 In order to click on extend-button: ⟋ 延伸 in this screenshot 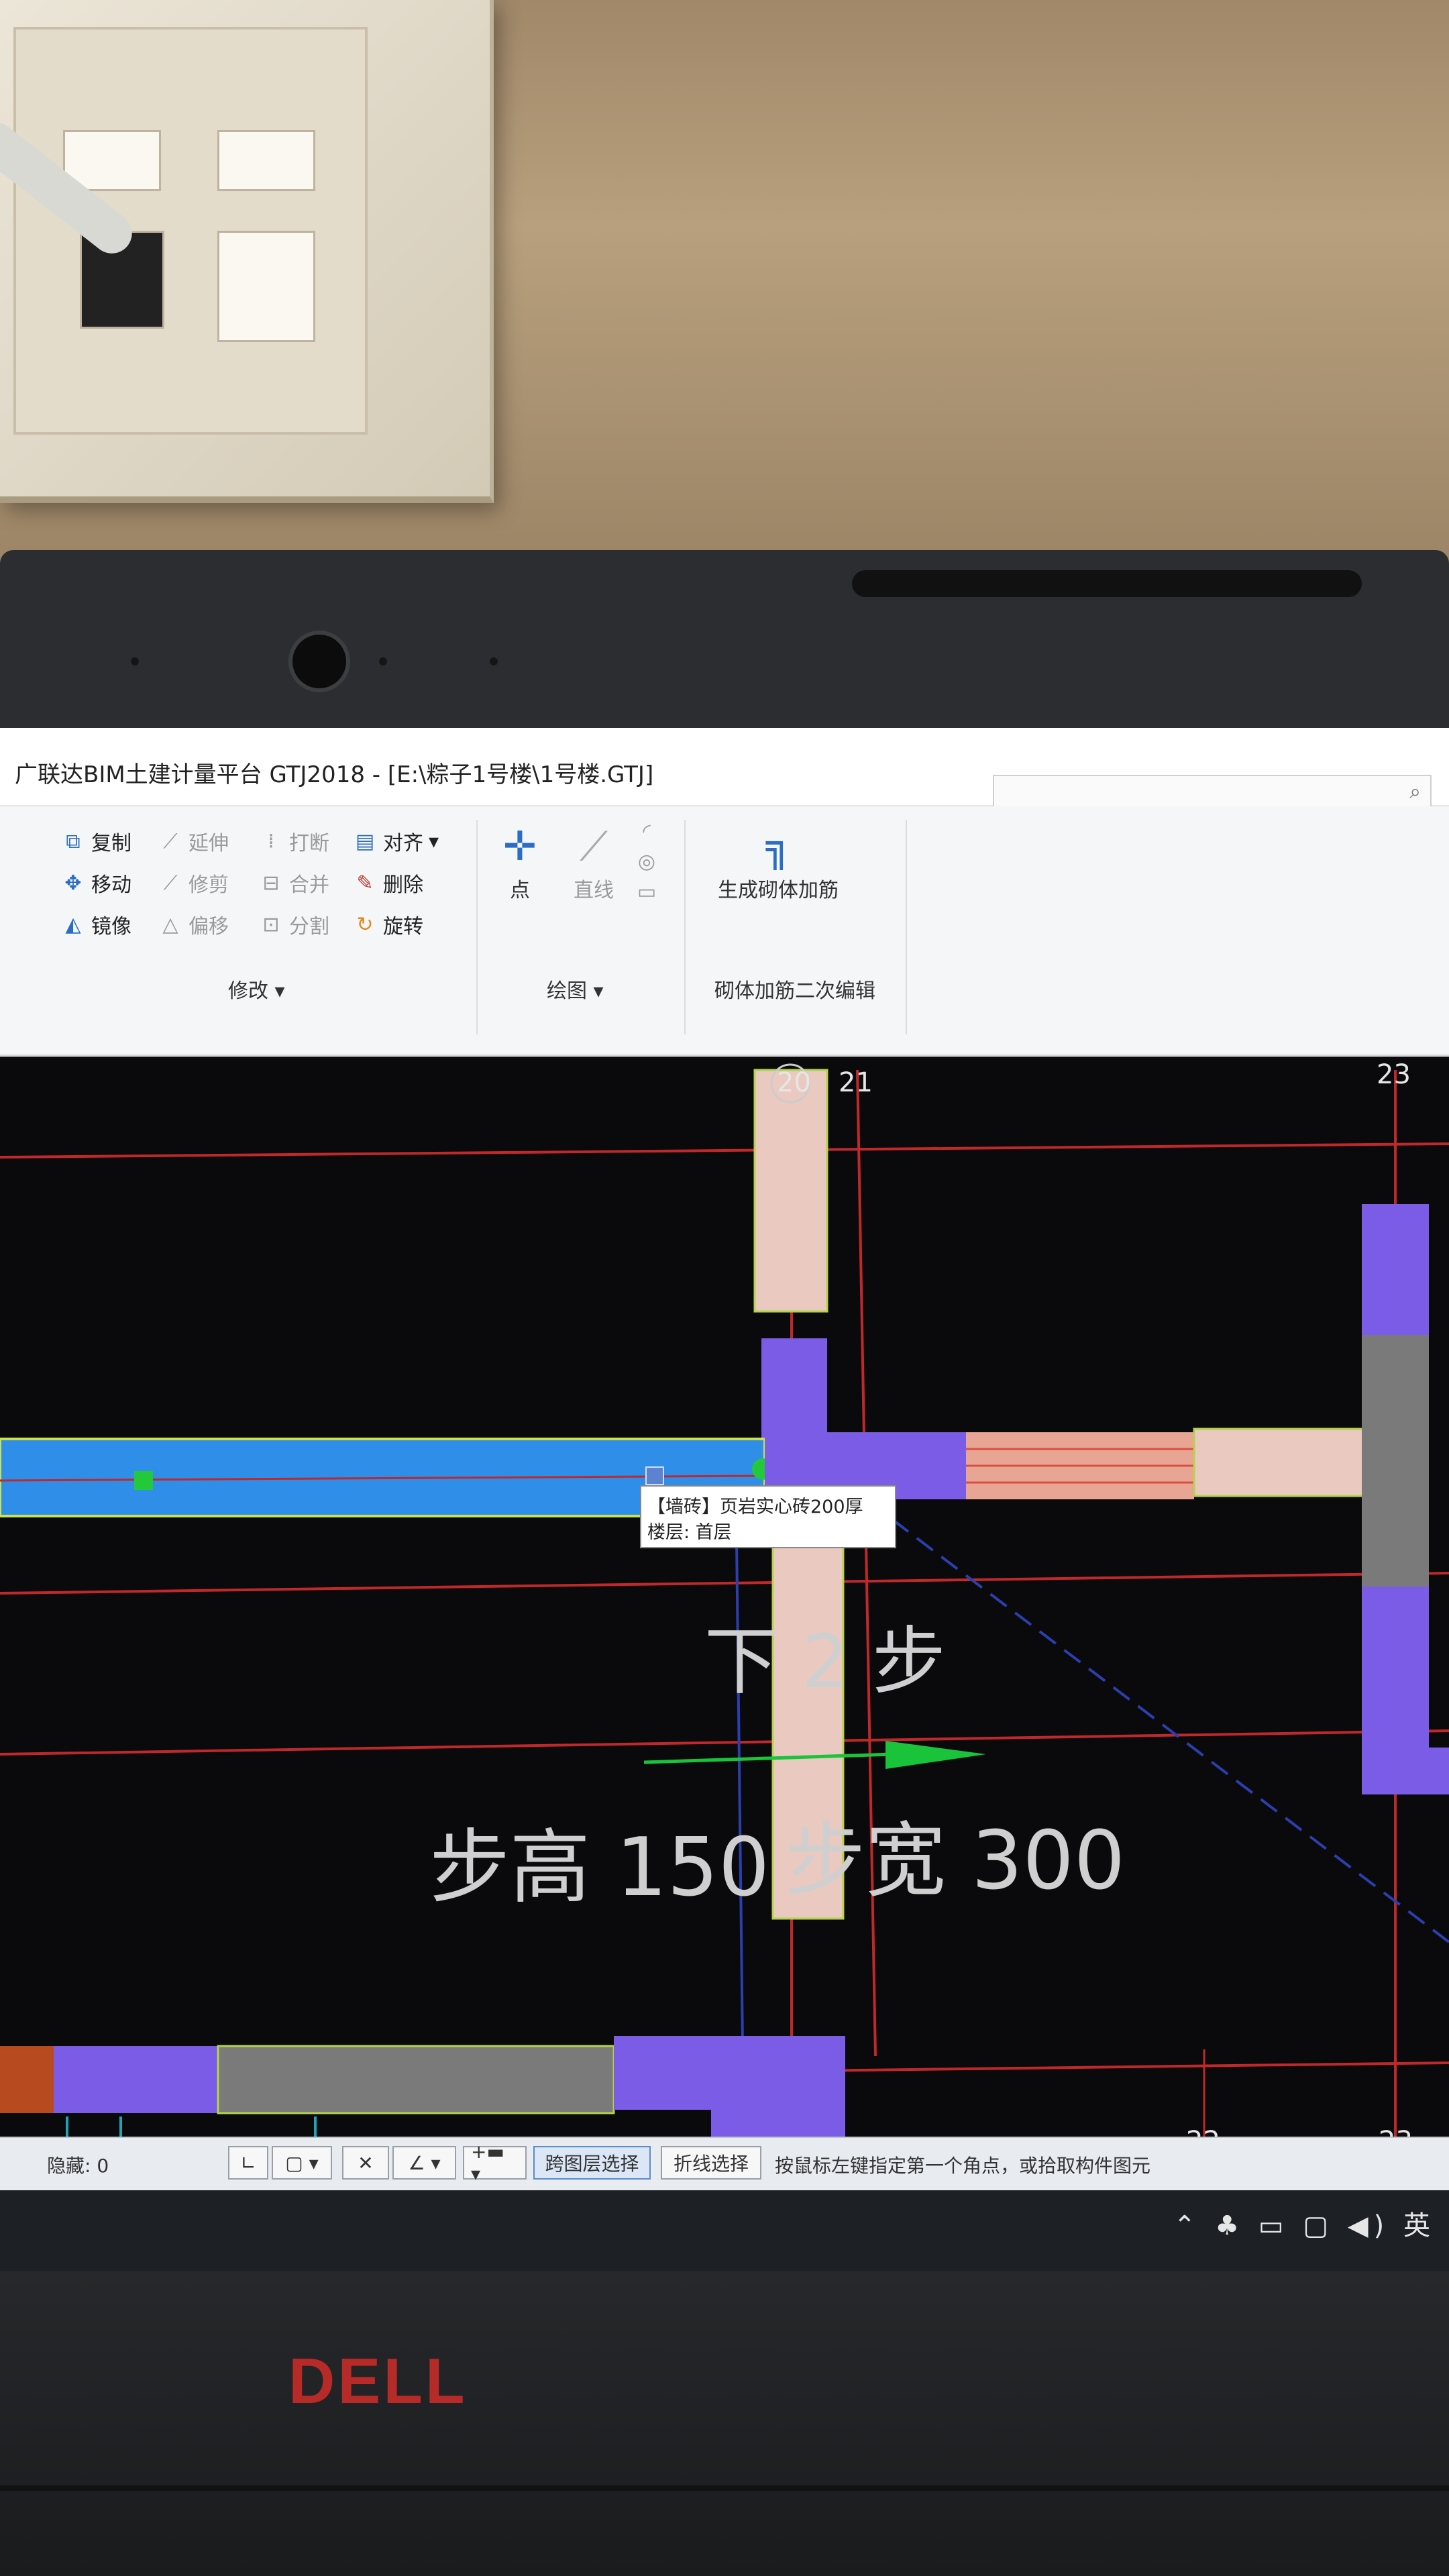, I will do `click(193, 841)`.